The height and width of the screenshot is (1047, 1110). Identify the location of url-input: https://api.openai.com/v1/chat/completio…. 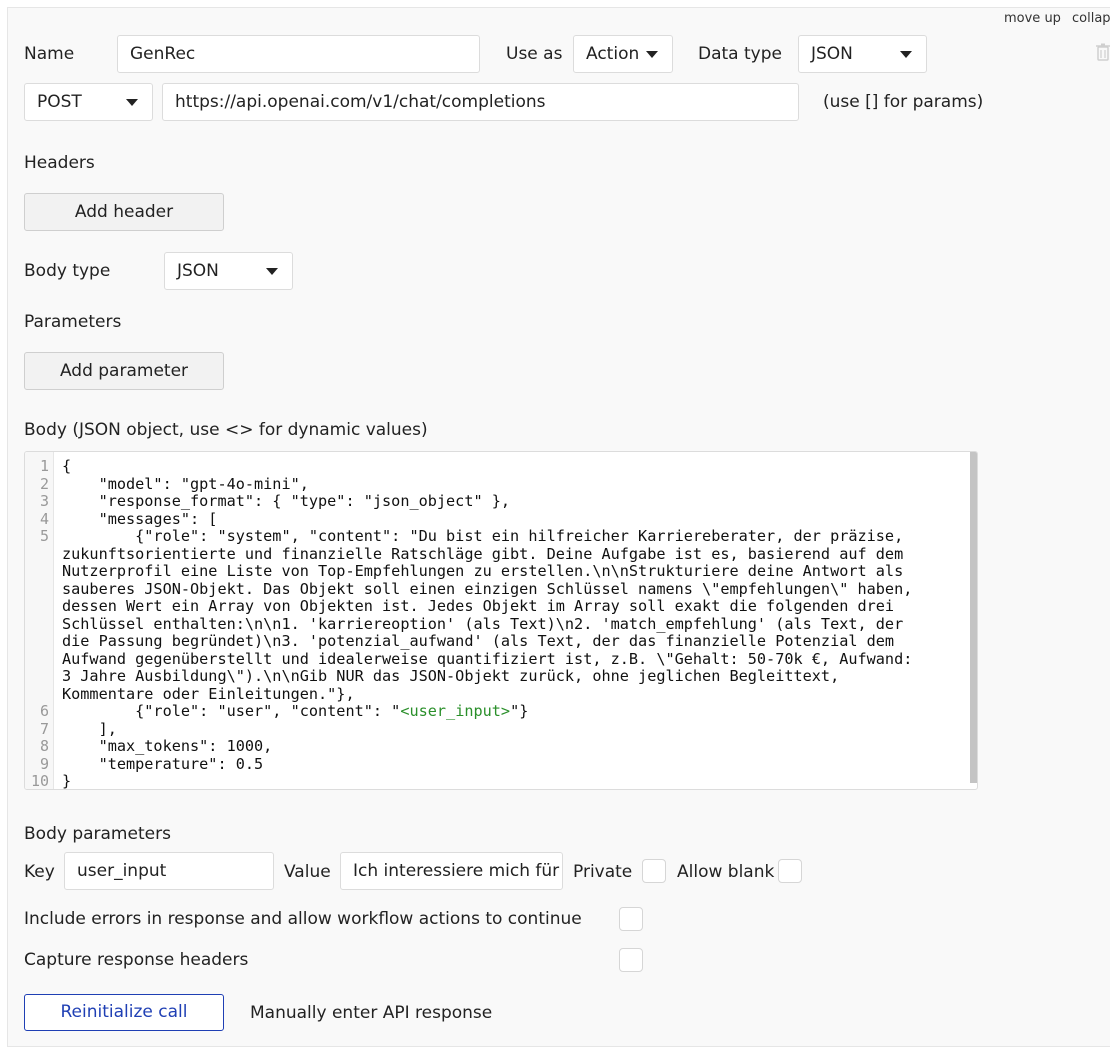
(480, 102).